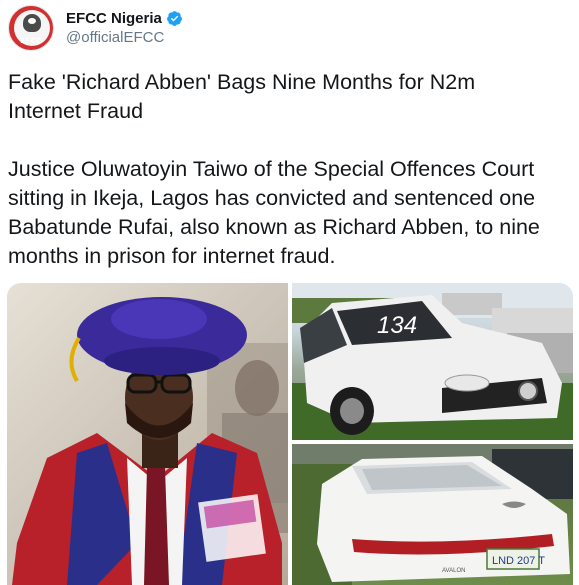  Describe the element at coordinates (31, 41) in the screenshot. I see `avatar-label: EFCC` at that location.